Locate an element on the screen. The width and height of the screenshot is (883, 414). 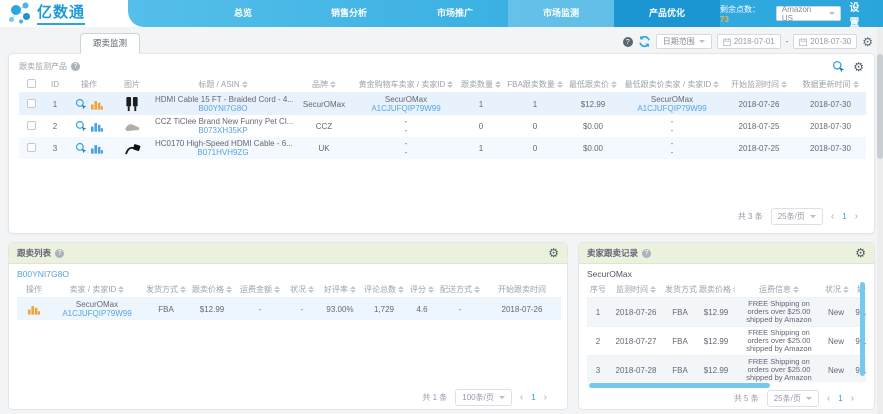
asin-link: B071HVH9ZG is located at coordinates (222, 152).